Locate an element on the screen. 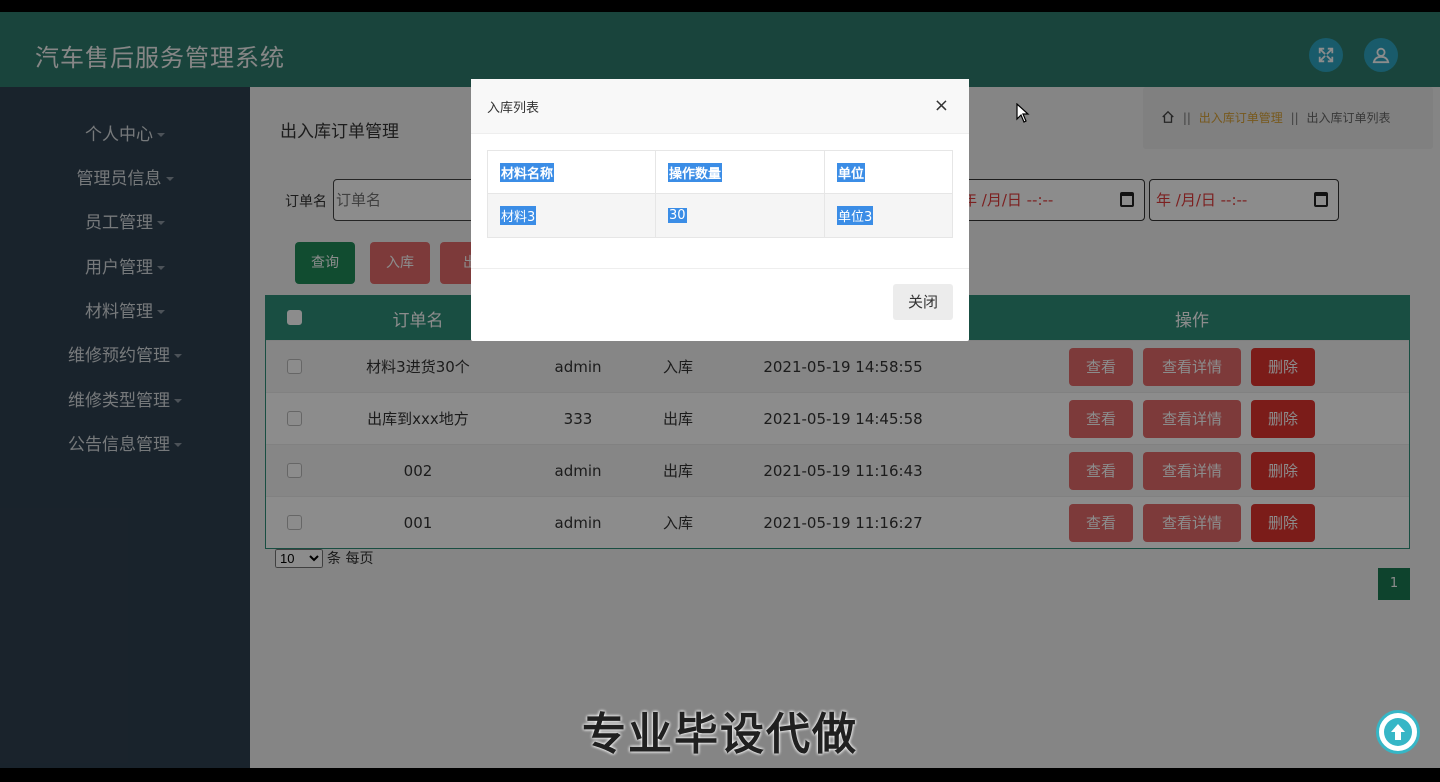 This screenshot has height=782, width=1440. modal-cell: 30 is located at coordinates (740, 215).